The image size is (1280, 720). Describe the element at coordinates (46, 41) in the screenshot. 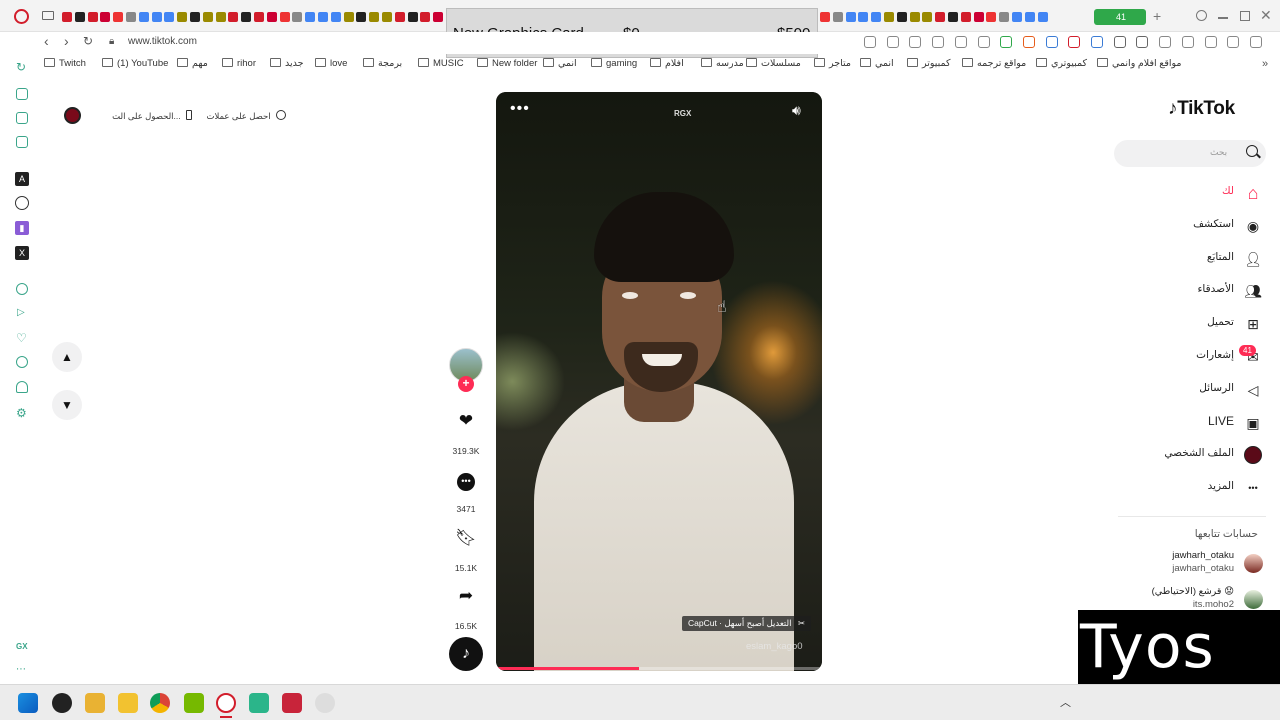

I see `back-icon: ‹` at that location.